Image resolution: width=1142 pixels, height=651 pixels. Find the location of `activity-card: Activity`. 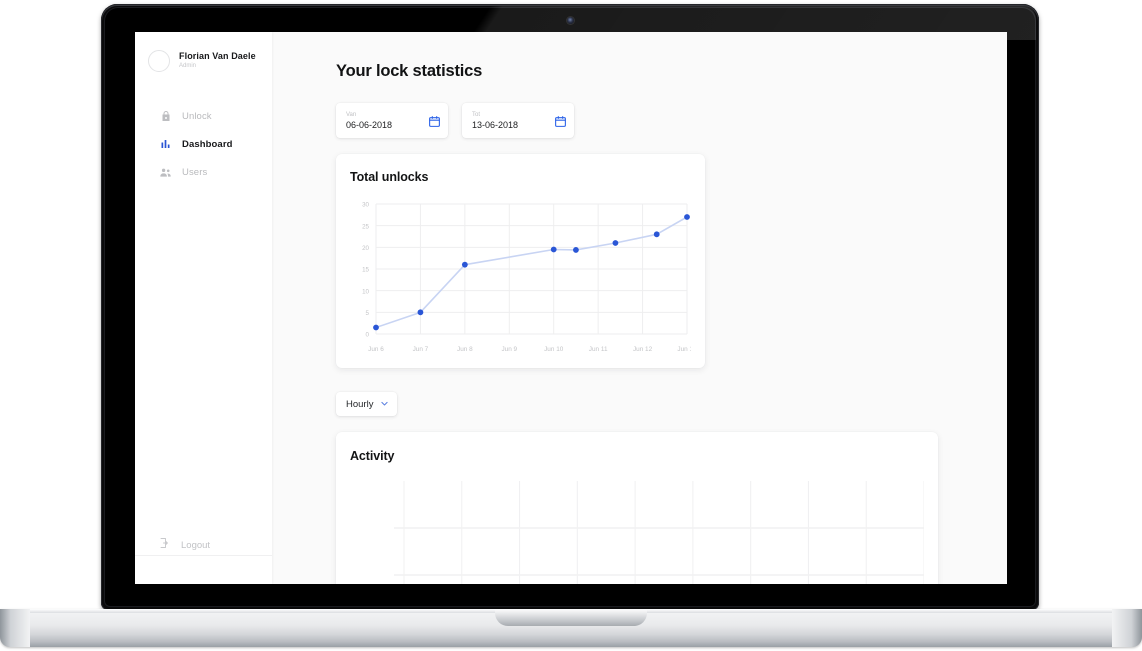

activity-card: Activity is located at coordinates (637, 508).